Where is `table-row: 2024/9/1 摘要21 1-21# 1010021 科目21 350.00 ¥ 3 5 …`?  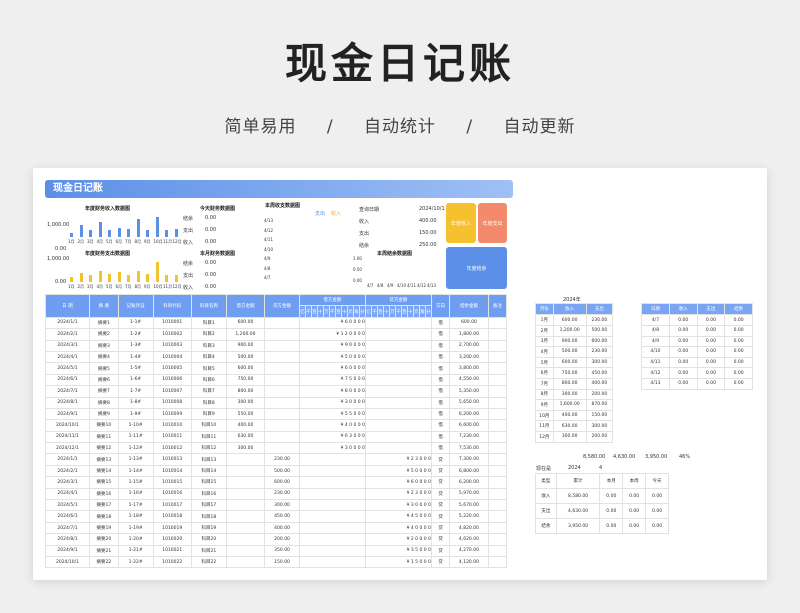 table-row: 2024/9/1 摘要21 1-21# 1010021 科目21 350.00 ¥ 3 5 … is located at coordinates (276, 551).